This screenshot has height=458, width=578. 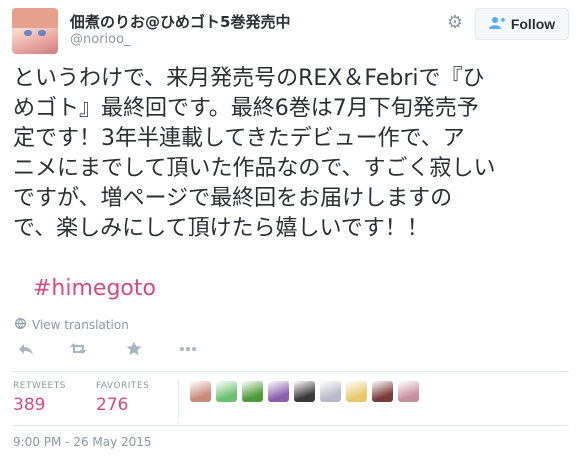 What do you see at coordinates (35, 18) in the screenshot?
I see `avatar-hair` at bounding box center [35, 18].